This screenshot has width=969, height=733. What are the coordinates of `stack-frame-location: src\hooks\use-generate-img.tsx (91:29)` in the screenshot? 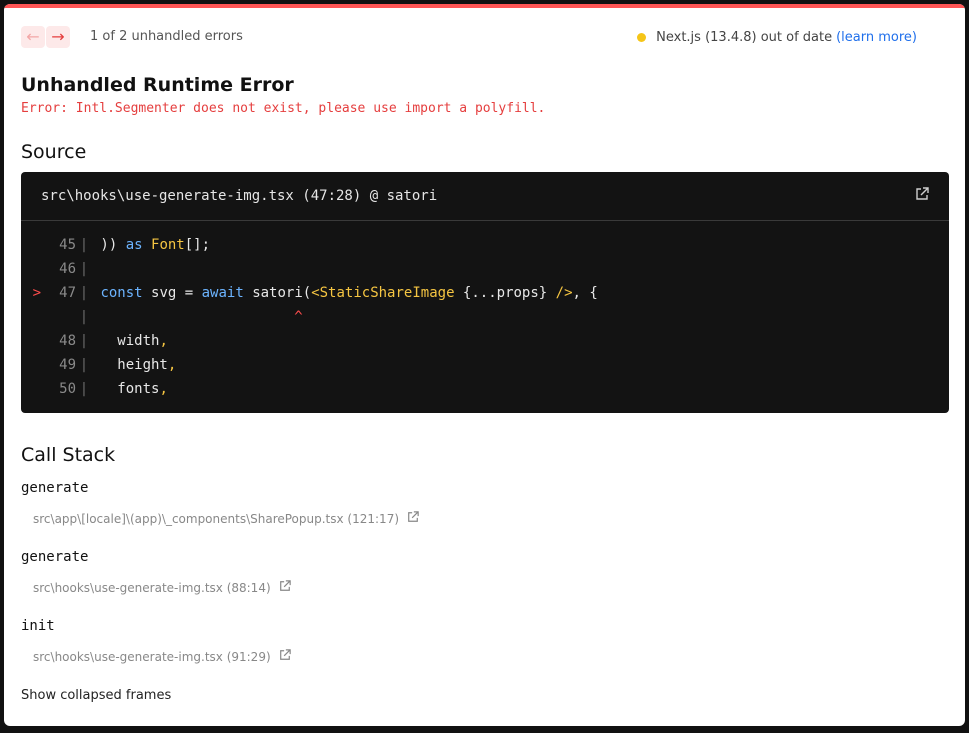 It's located at (162, 657).